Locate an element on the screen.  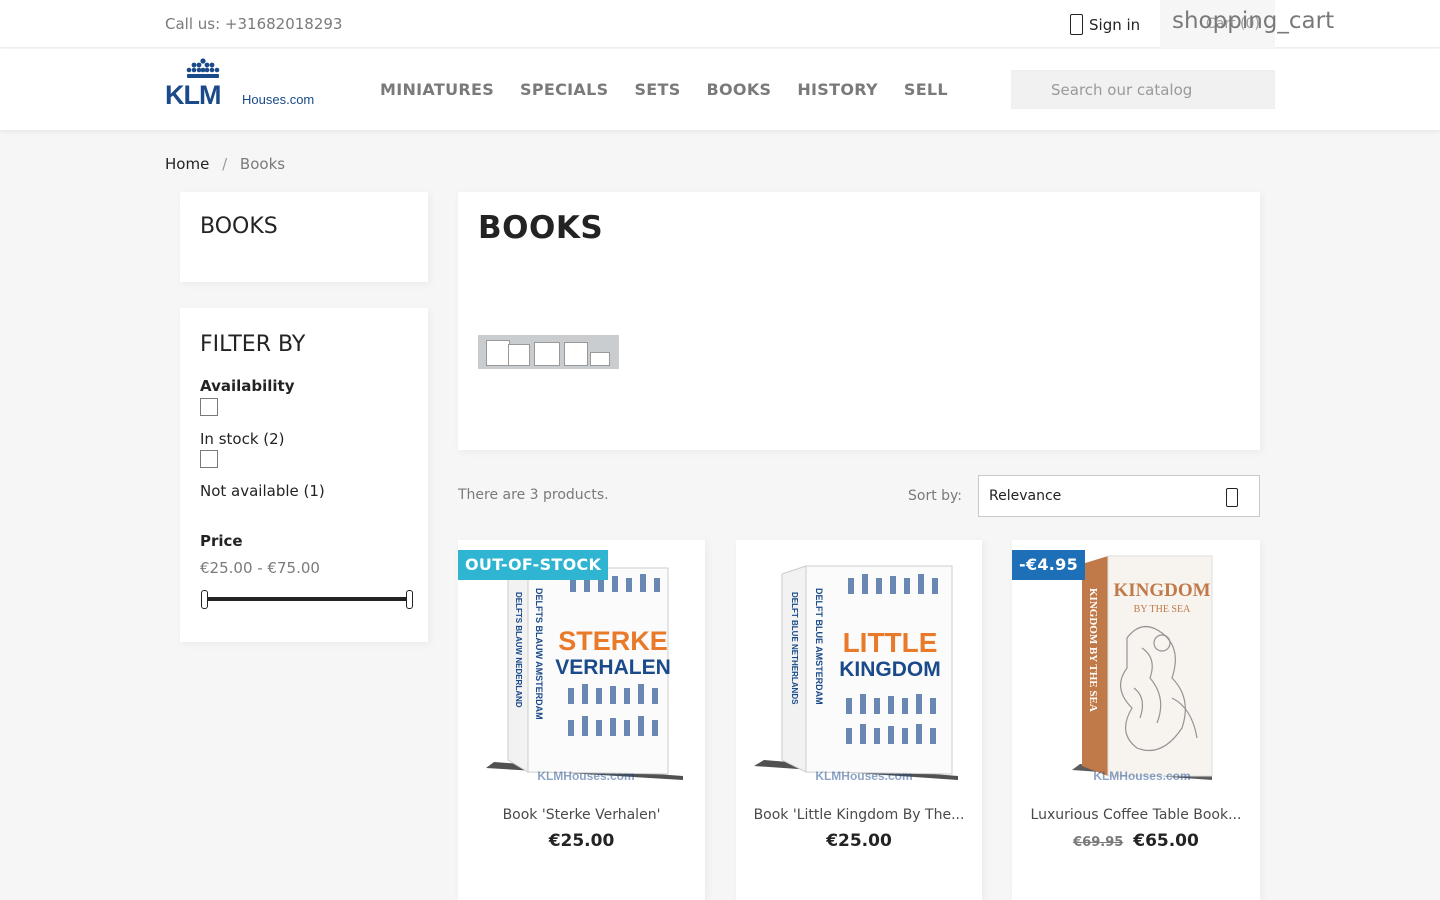
phone-number: Call us: +31682018293 is located at coordinates (254, 24).